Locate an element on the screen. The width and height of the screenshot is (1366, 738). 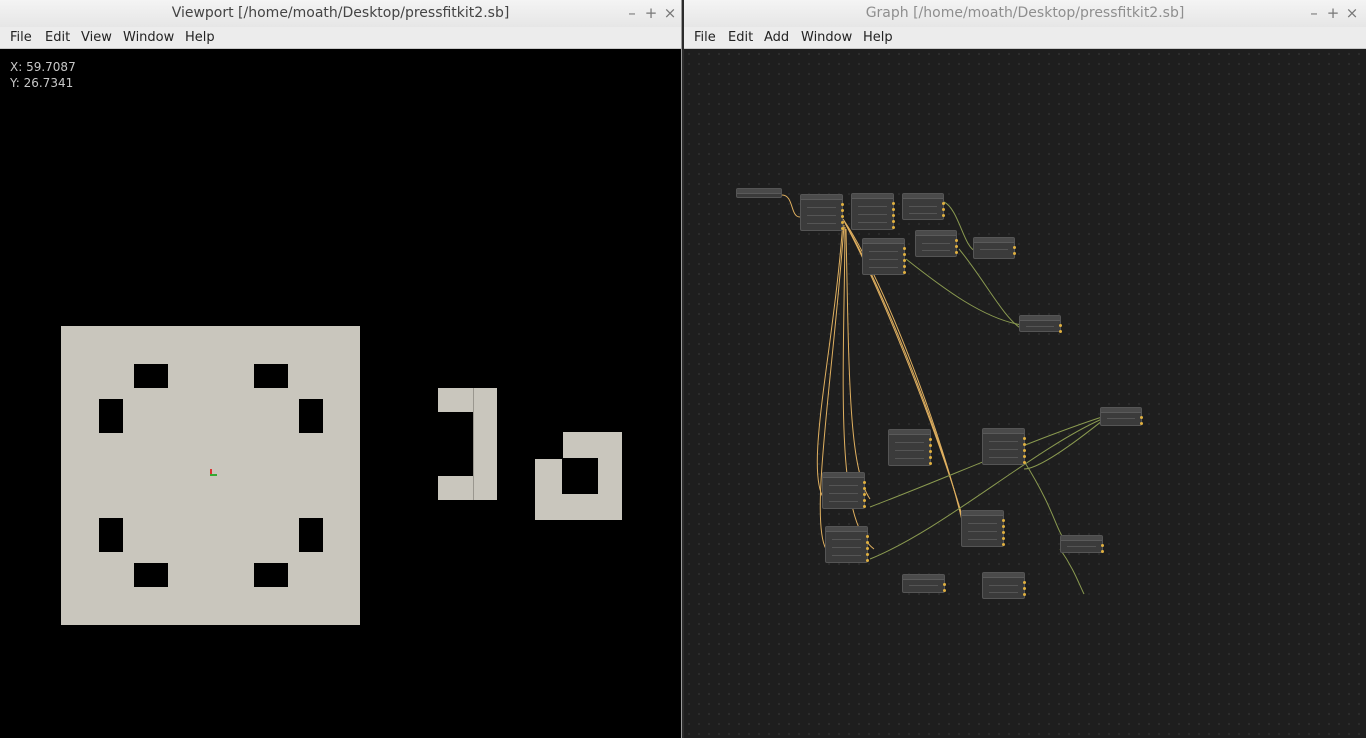
wire is located at coordinates (990, 289).